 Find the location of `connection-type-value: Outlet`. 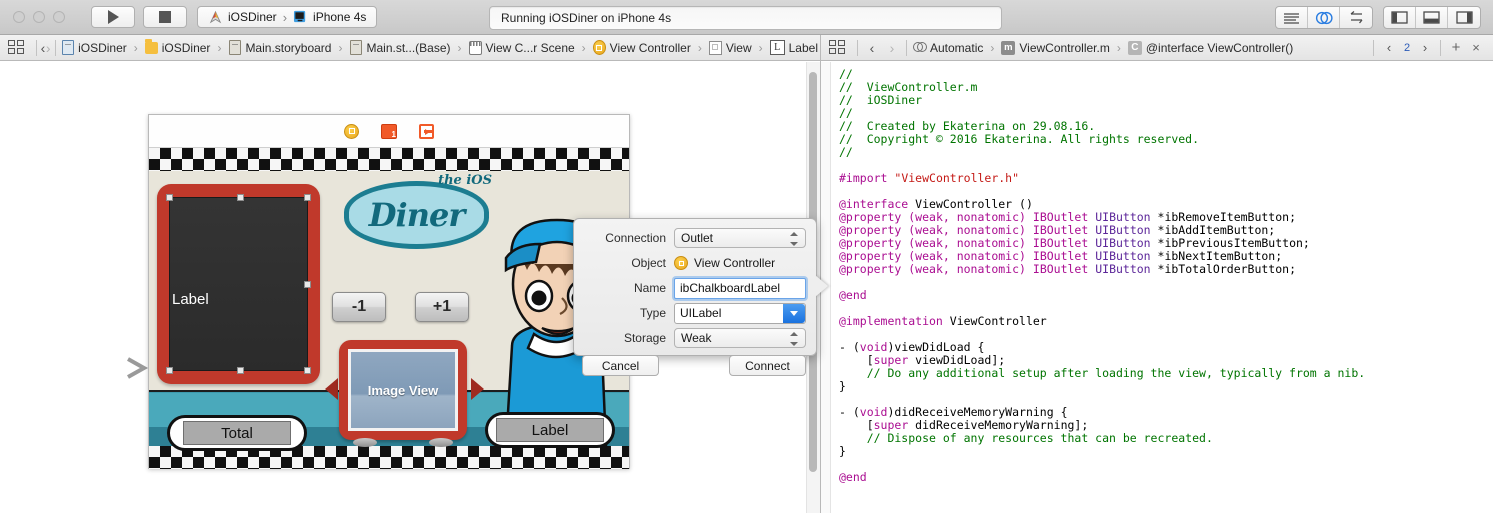

connection-type-value: Outlet is located at coordinates (697, 238).